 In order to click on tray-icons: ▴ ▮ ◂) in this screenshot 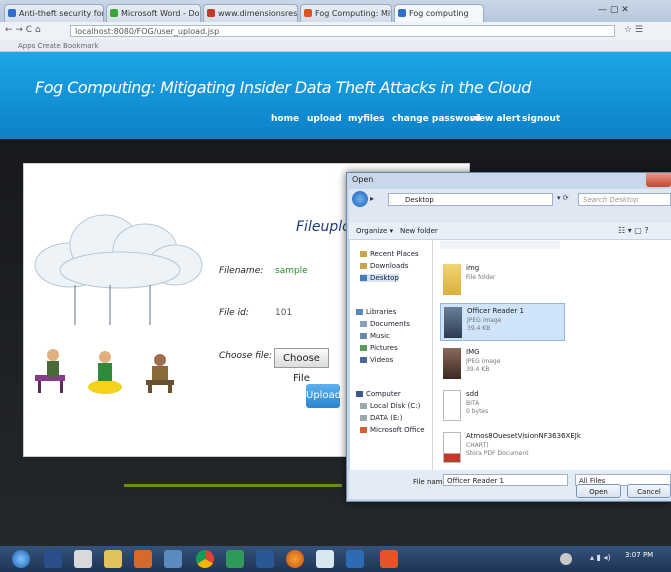, I will do `click(600, 557)`.